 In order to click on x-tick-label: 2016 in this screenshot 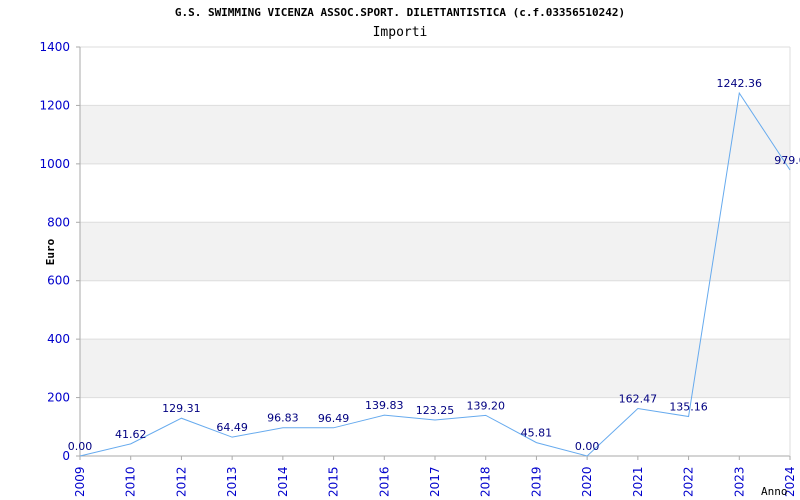, I will do `click(384, 481)`.